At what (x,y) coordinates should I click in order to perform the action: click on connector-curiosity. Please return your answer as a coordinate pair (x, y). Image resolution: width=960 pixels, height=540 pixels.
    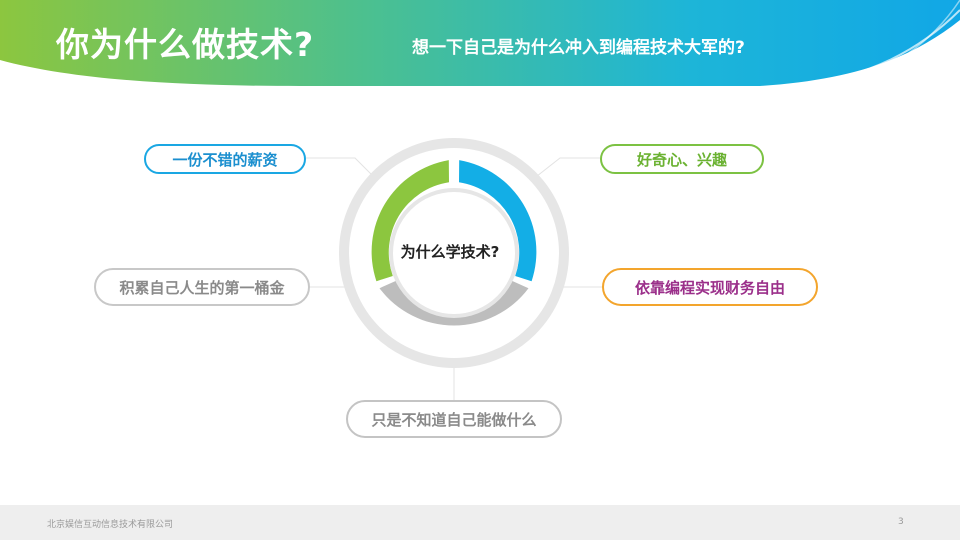
    Looking at the image, I should click on (565, 169).